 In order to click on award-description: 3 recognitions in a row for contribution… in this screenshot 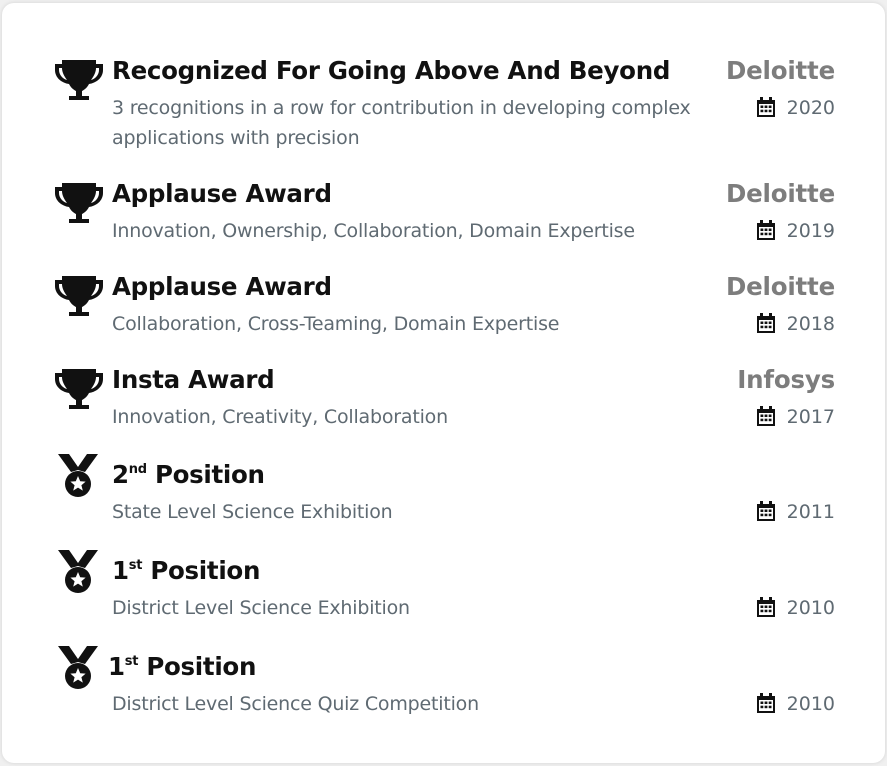, I will do `click(401, 123)`.